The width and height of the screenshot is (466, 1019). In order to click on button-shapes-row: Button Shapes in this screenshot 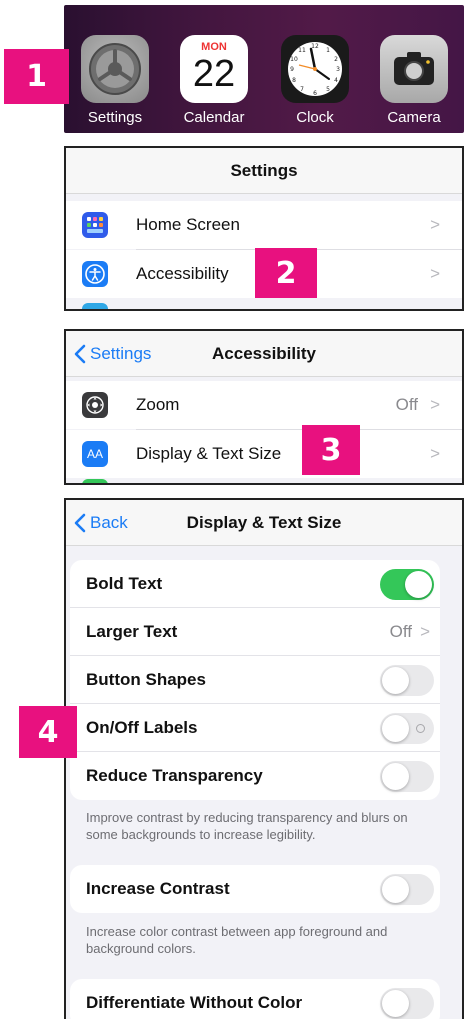, I will do `click(255, 680)`.